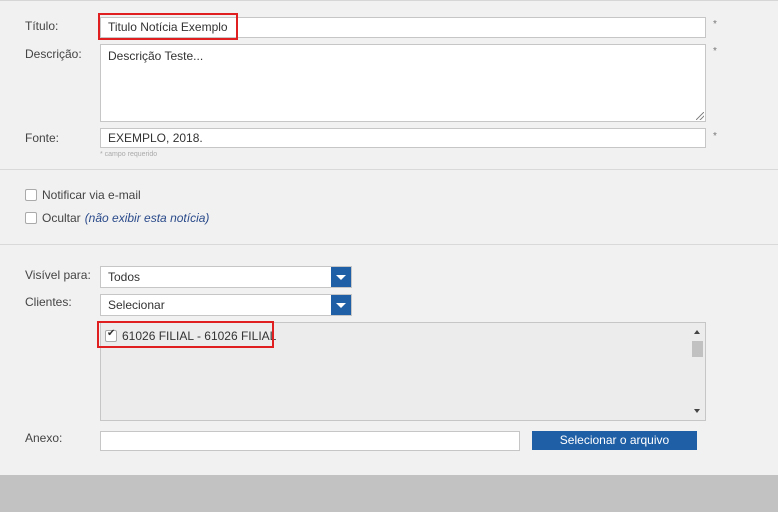  What do you see at coordinates (226, 305) in the screenshot?
I see `clientes-select: Selecionar` at bounding box center [226, 305].